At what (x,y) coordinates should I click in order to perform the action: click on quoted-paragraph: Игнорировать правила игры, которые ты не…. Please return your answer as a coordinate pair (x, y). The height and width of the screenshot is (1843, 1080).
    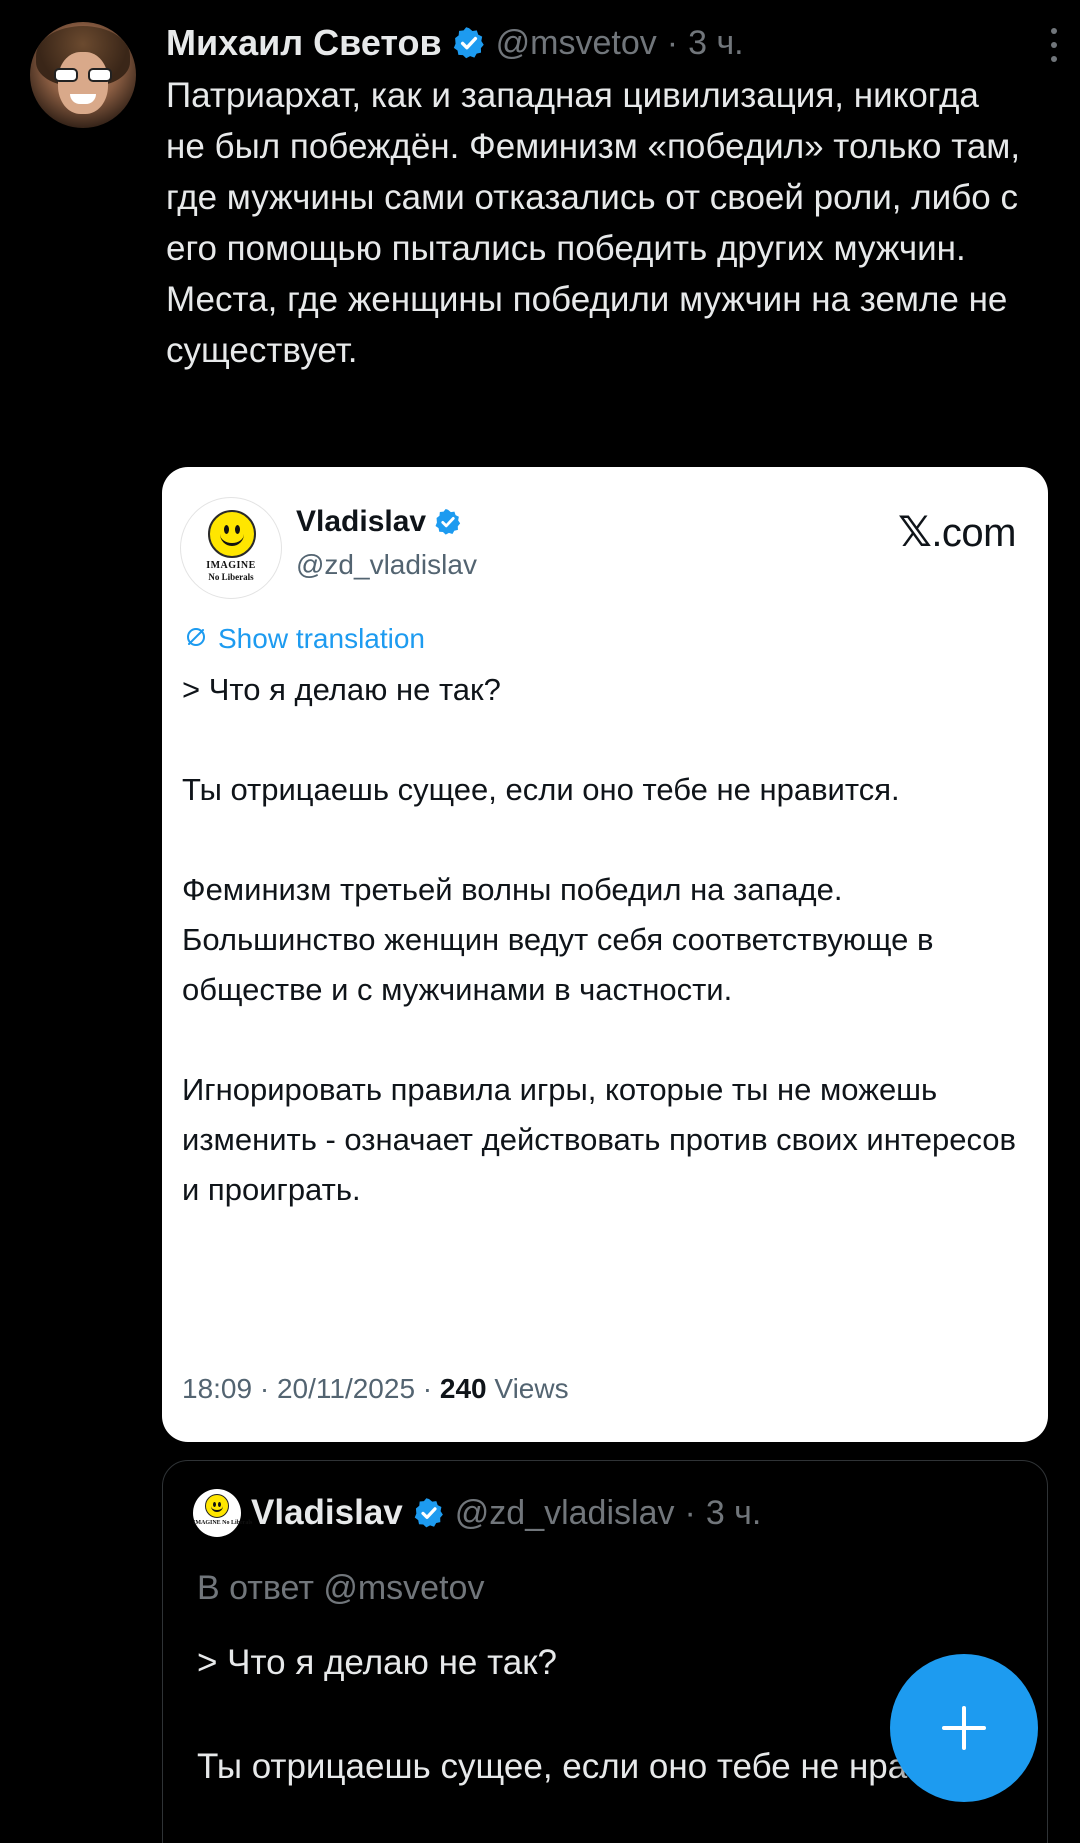
    Looking at the image, I should click on (599, 1139).